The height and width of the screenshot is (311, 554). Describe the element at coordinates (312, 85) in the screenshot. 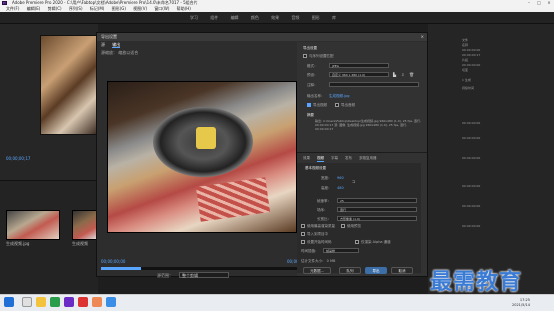

I see `comments-label: 注释：` at that location.